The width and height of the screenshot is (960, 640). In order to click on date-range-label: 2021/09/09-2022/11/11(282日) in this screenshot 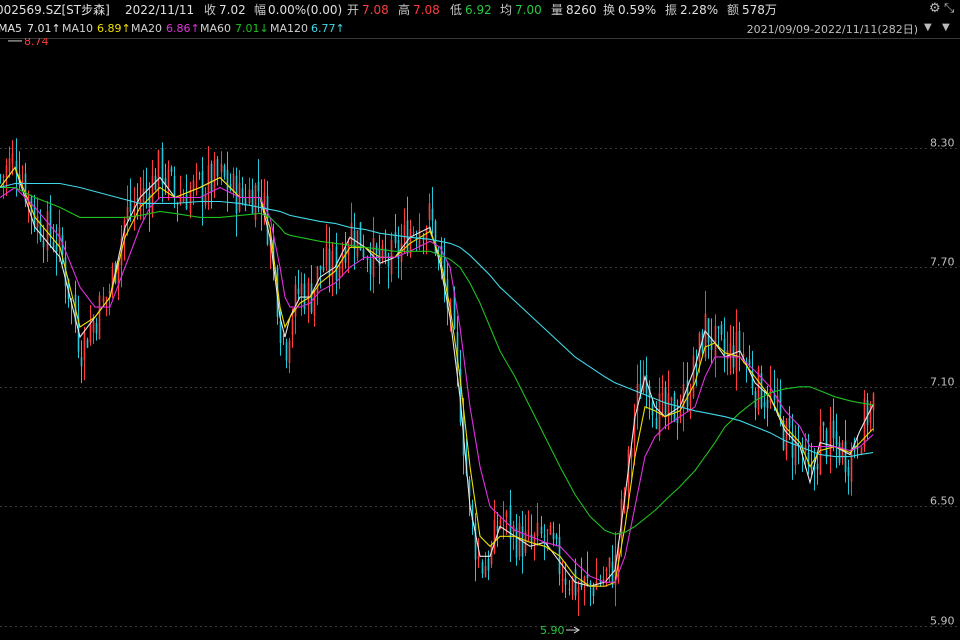, I will do `click(832, 29)`.